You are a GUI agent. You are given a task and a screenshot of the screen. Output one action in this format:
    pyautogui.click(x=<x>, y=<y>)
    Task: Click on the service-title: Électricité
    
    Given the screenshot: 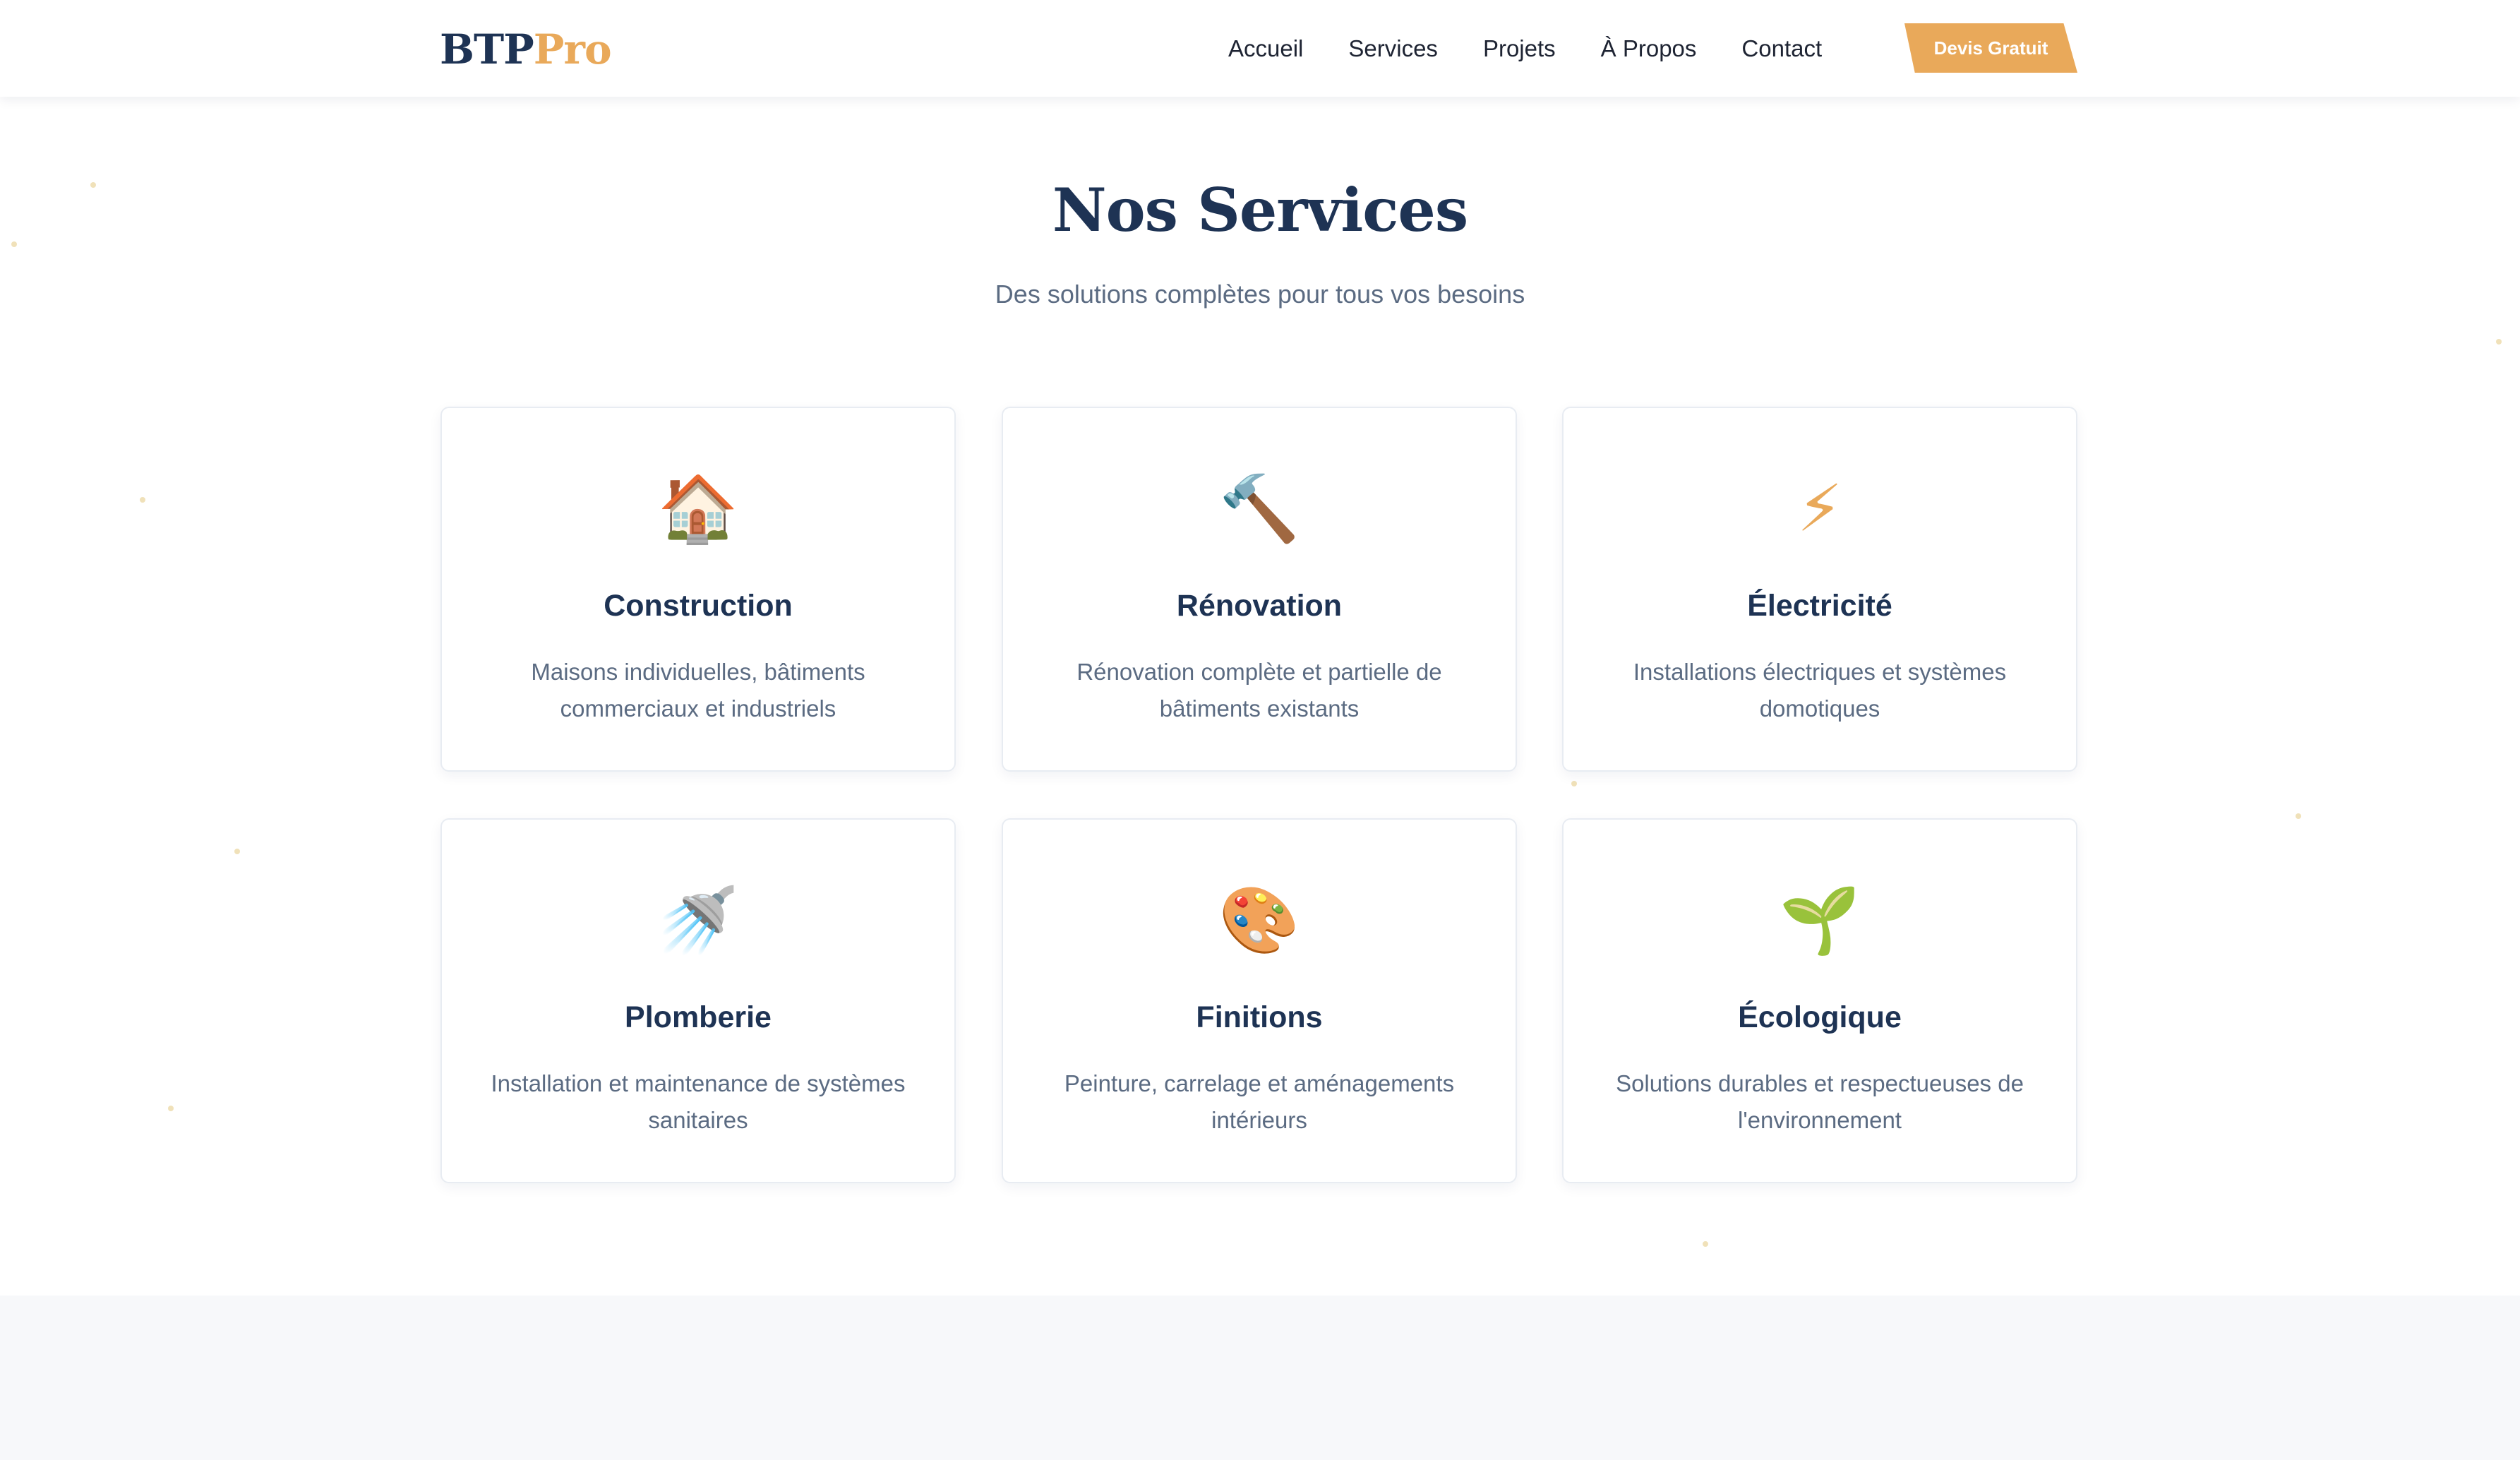 What is the action you would take?
    pyautogui.click(x=1820, y=606)
    